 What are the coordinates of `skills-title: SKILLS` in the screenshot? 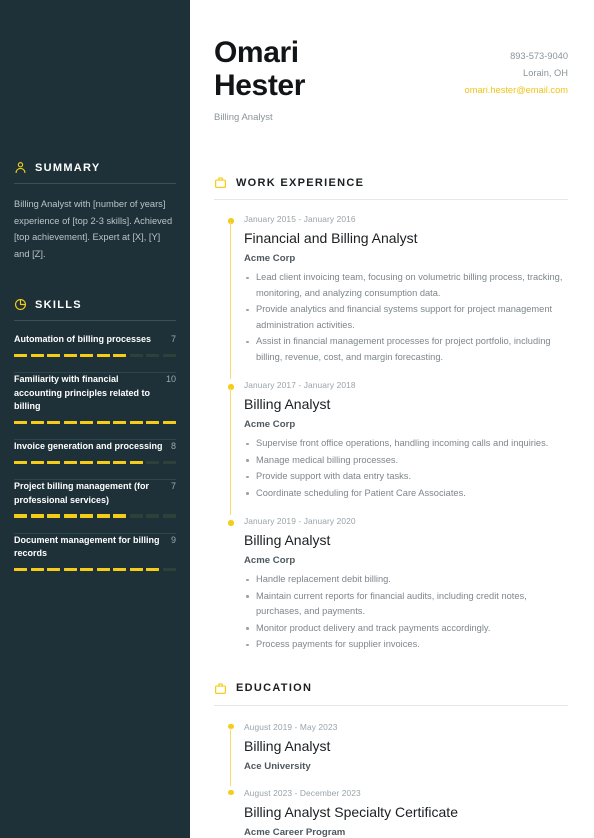 It's located at (58, 304).